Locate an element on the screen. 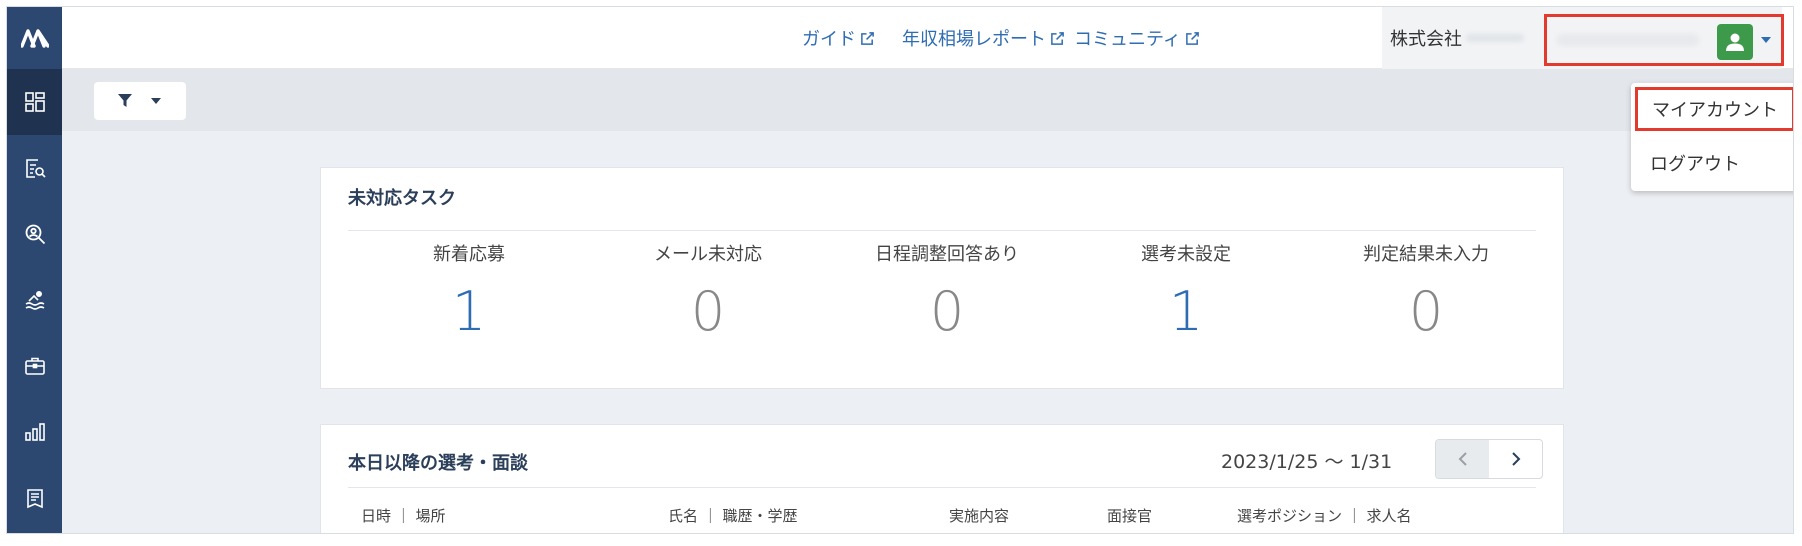 This screenshot has width=1802, height=546. logout-menu-item: ログアウト is located at coordinates (1712, 163).